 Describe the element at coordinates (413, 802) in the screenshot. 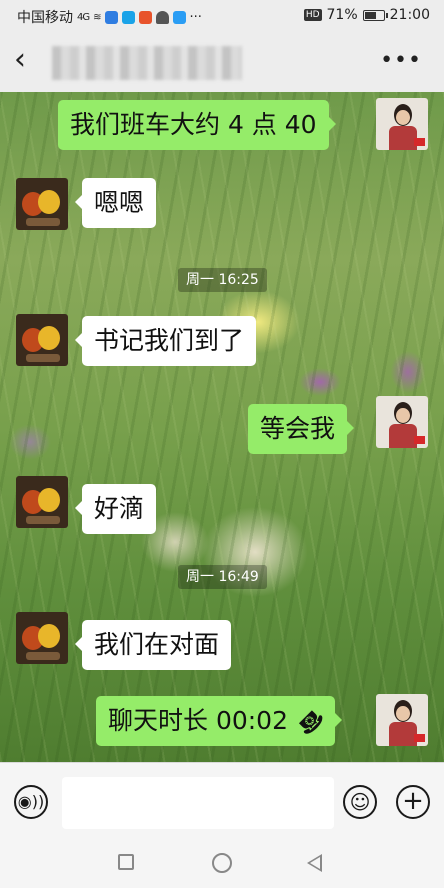

I see `plus-icon: +` at that location.